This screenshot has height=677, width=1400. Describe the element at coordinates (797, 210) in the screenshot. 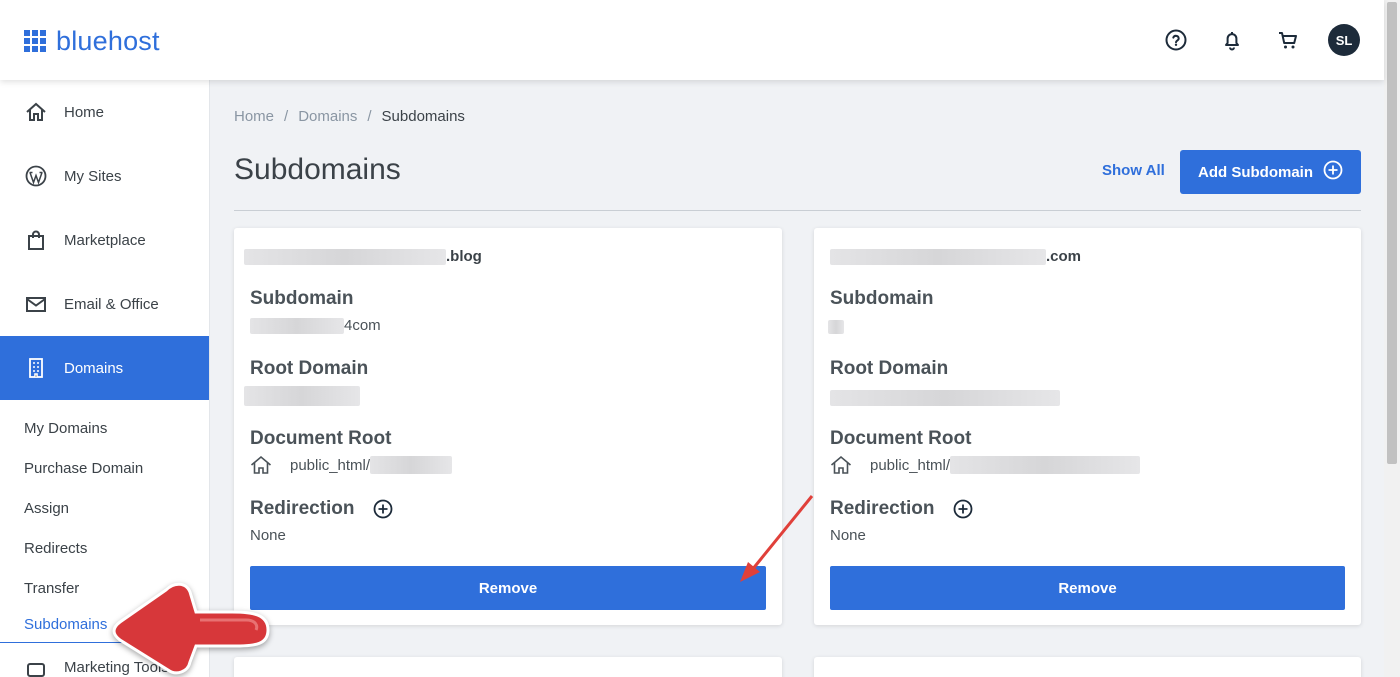

I see `title-divider` at that location.